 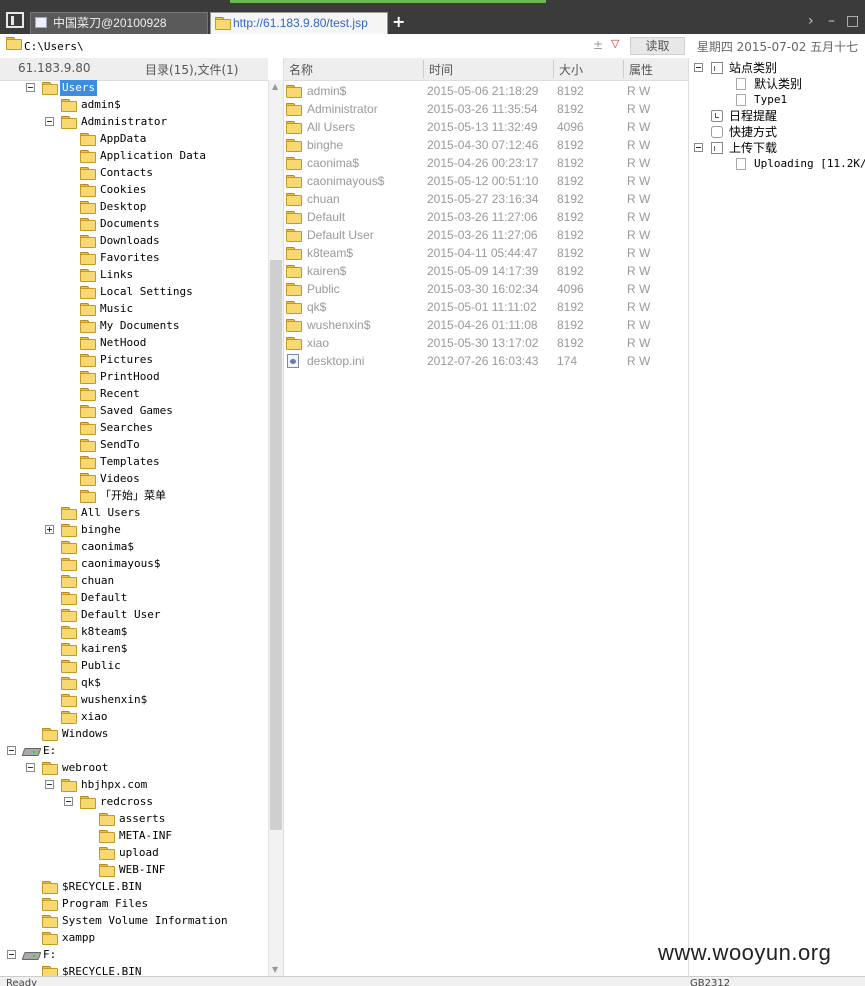 What do you see at coordinates (811, 21) in the screenshot?
I see `chevron-right-icon: ›` at bounding box center [811, 21].